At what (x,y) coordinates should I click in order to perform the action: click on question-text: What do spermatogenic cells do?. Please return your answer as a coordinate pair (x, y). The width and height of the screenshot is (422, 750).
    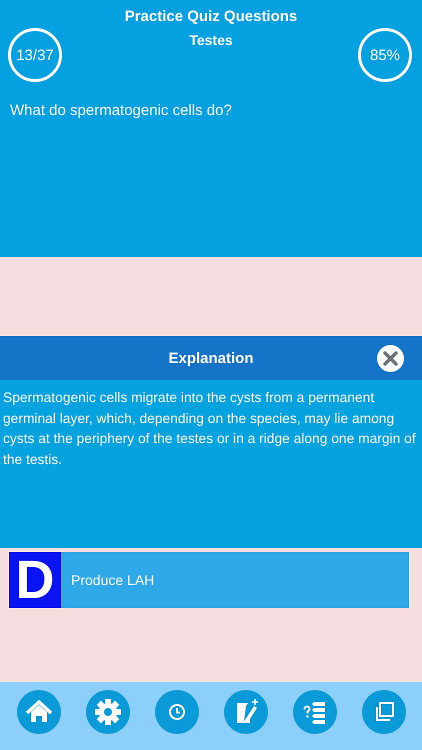
    Looking at the image, I should click on (121, 110).